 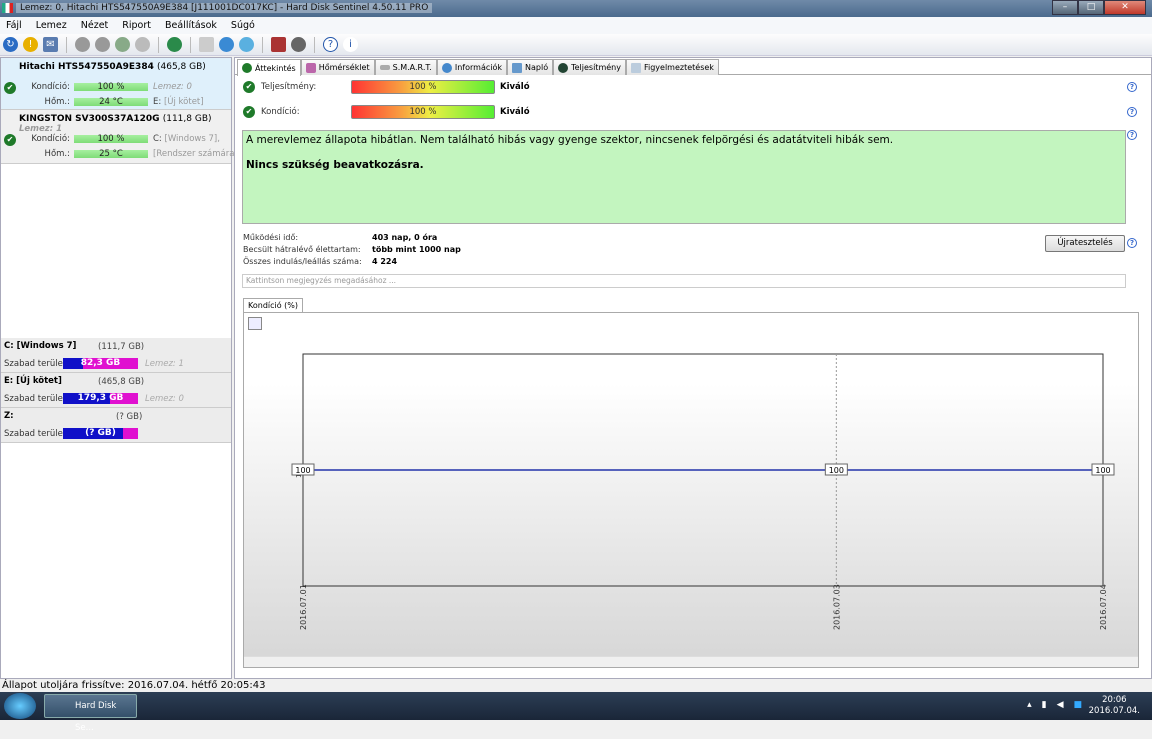 What do you see at coordinates (1091, 7) in the screenshot?
I see `maximize-button: □` at bounding box center [1091, 7].